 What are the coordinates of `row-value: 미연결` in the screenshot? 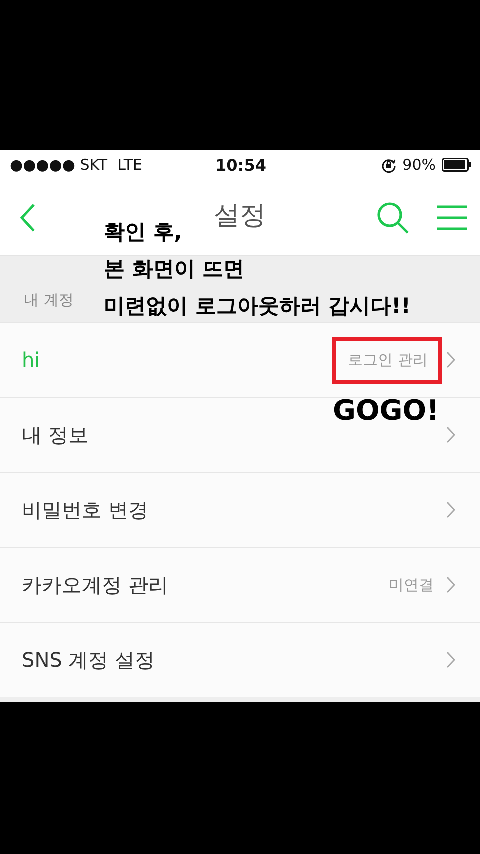 It's located at (411, 585).